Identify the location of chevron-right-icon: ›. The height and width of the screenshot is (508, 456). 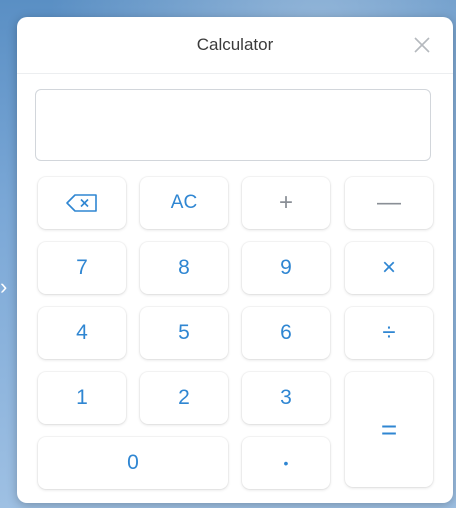
(4, 286).